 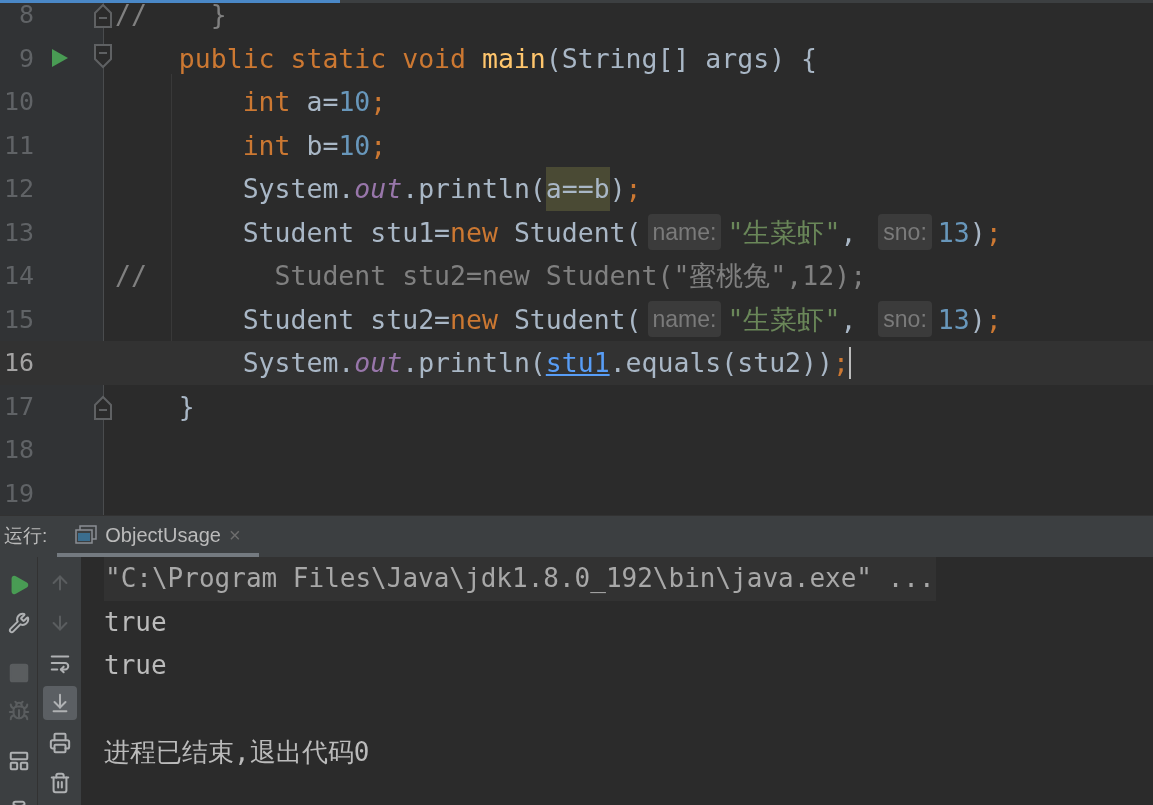 What do you see at coordinates (18, 761) in the screenshot?
I see `layout-icon` at bounding box center [18, 761].